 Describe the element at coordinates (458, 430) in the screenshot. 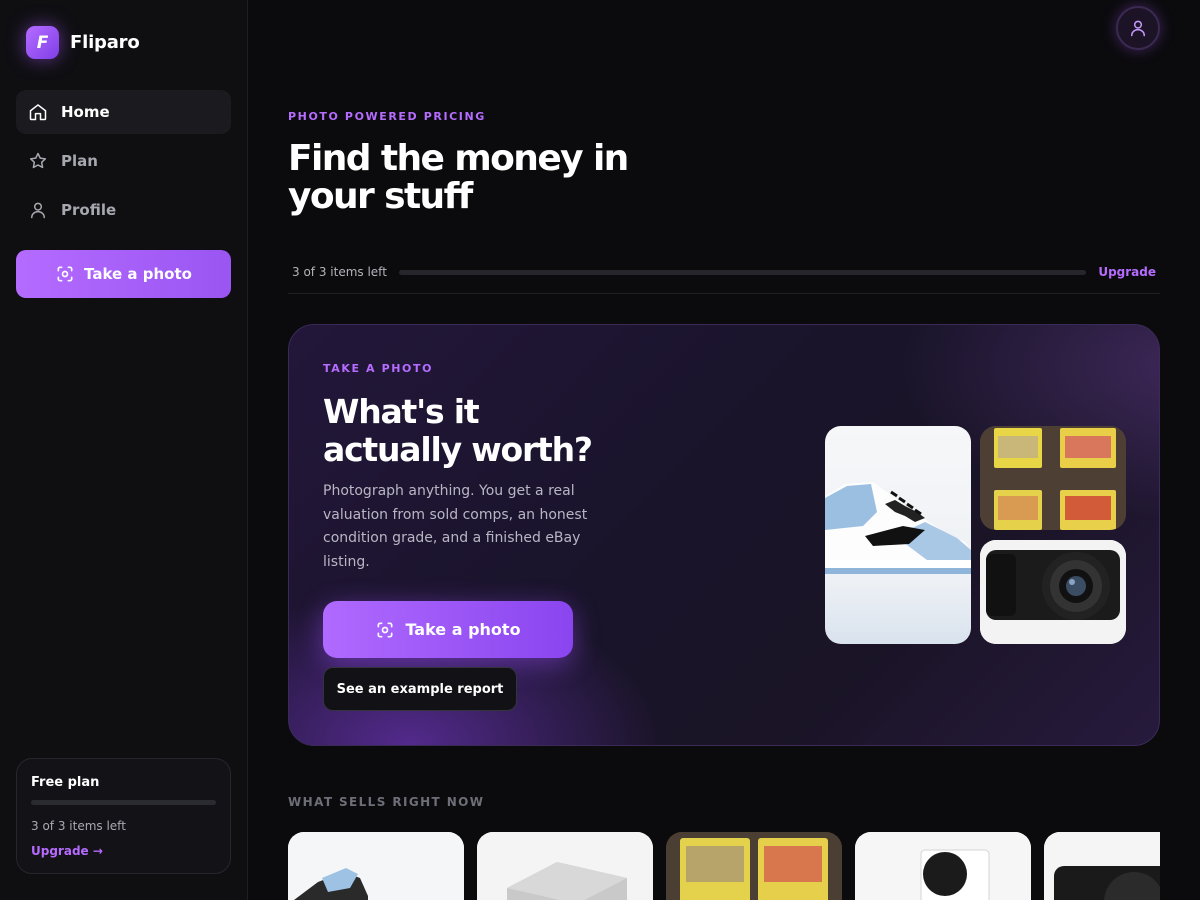

I see `card-title: What's it actually worth?` at that location.